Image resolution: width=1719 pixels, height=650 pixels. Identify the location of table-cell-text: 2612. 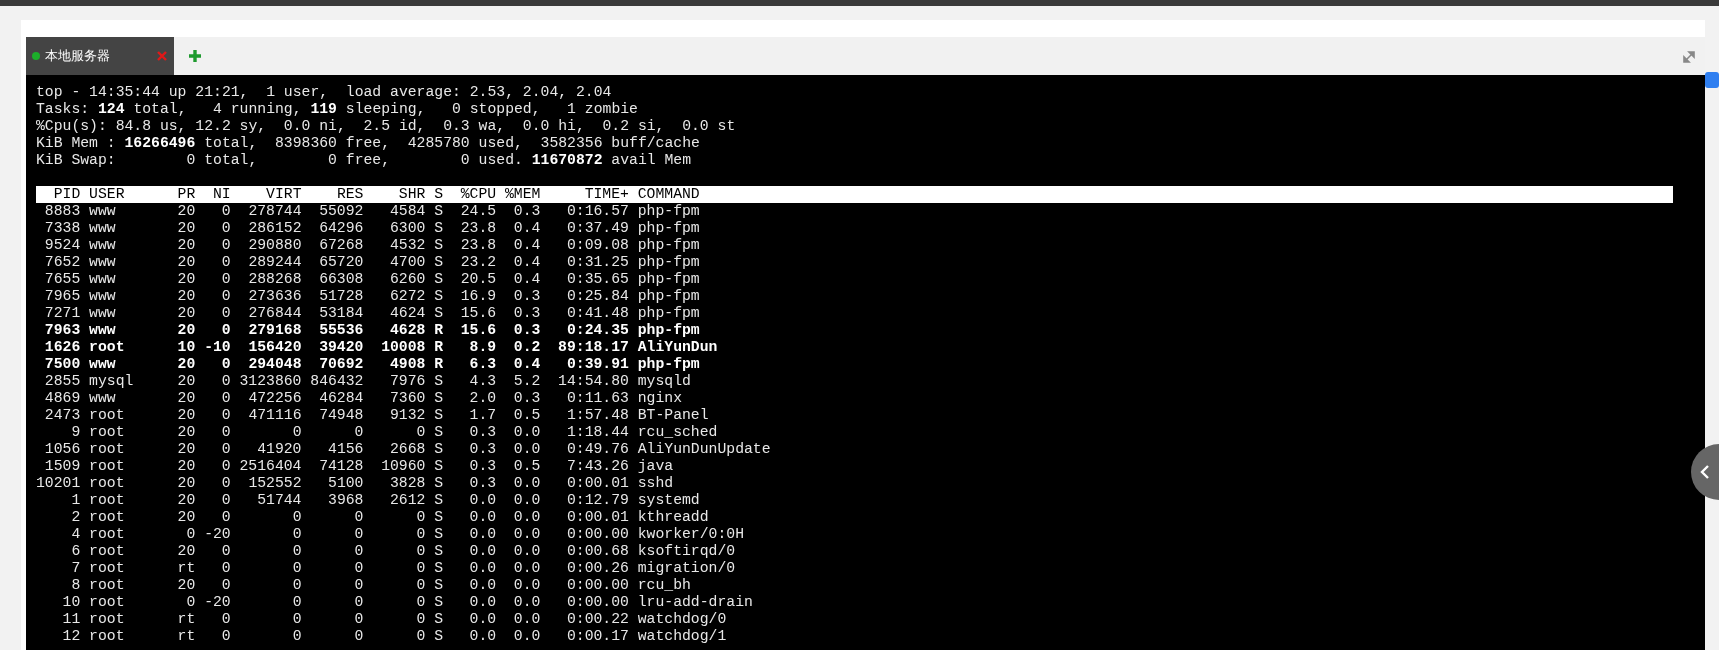
(407, 500).